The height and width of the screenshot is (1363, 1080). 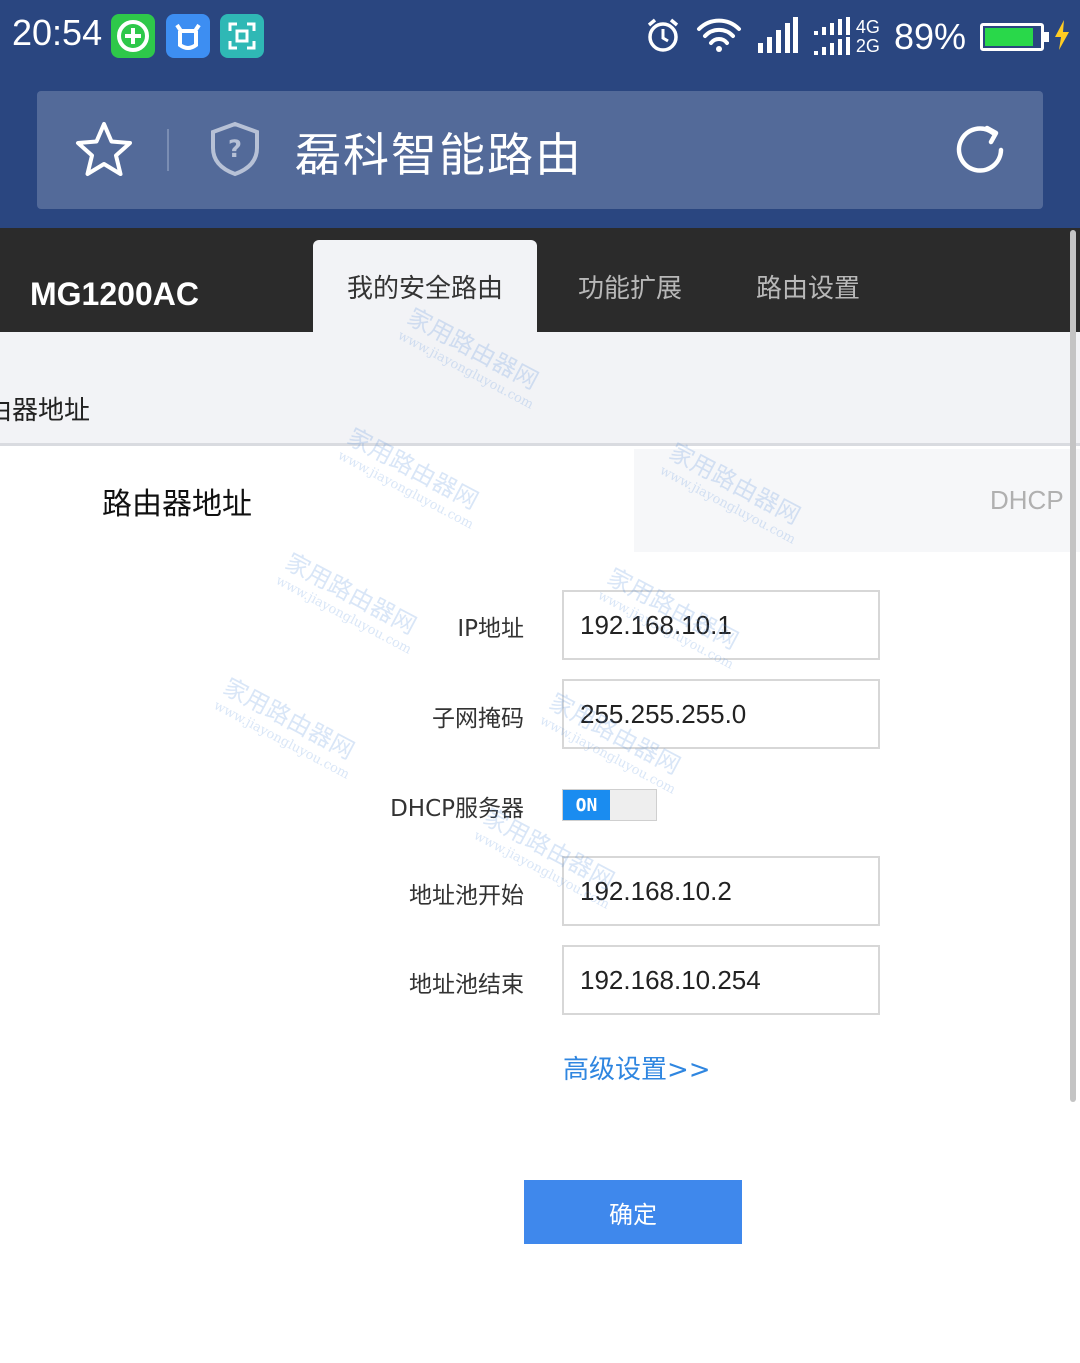 I want to click on status-right-group: 4G 2G 89%, so click(x=857, y=37).